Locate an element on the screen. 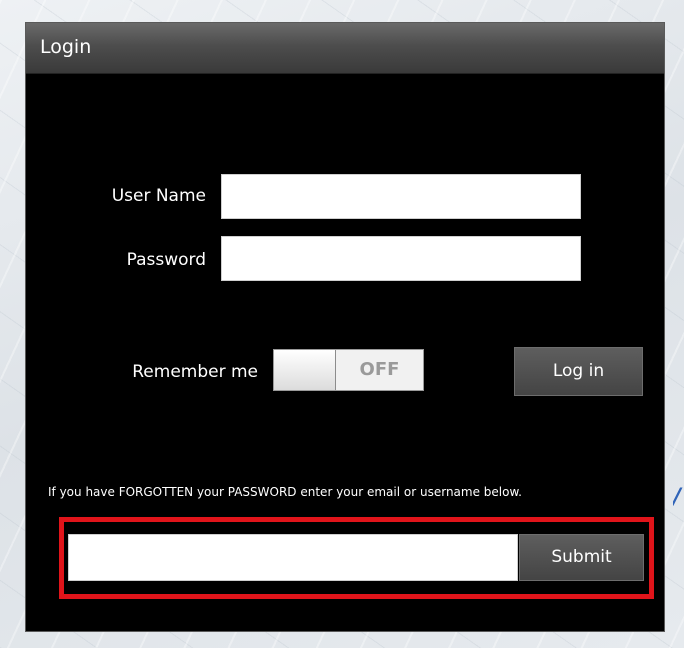 Image resolution: width=684 pixels, height=648 pixels. remember-me-label: Remember me is located at coordinates (195, 372).